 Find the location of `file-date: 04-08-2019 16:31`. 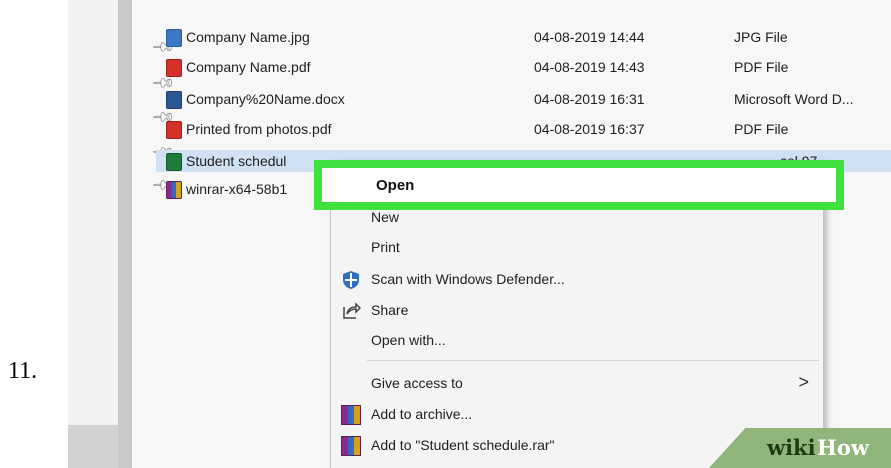

file-date: 04-08-2019 16:31 is located at coordinates (589, 99).